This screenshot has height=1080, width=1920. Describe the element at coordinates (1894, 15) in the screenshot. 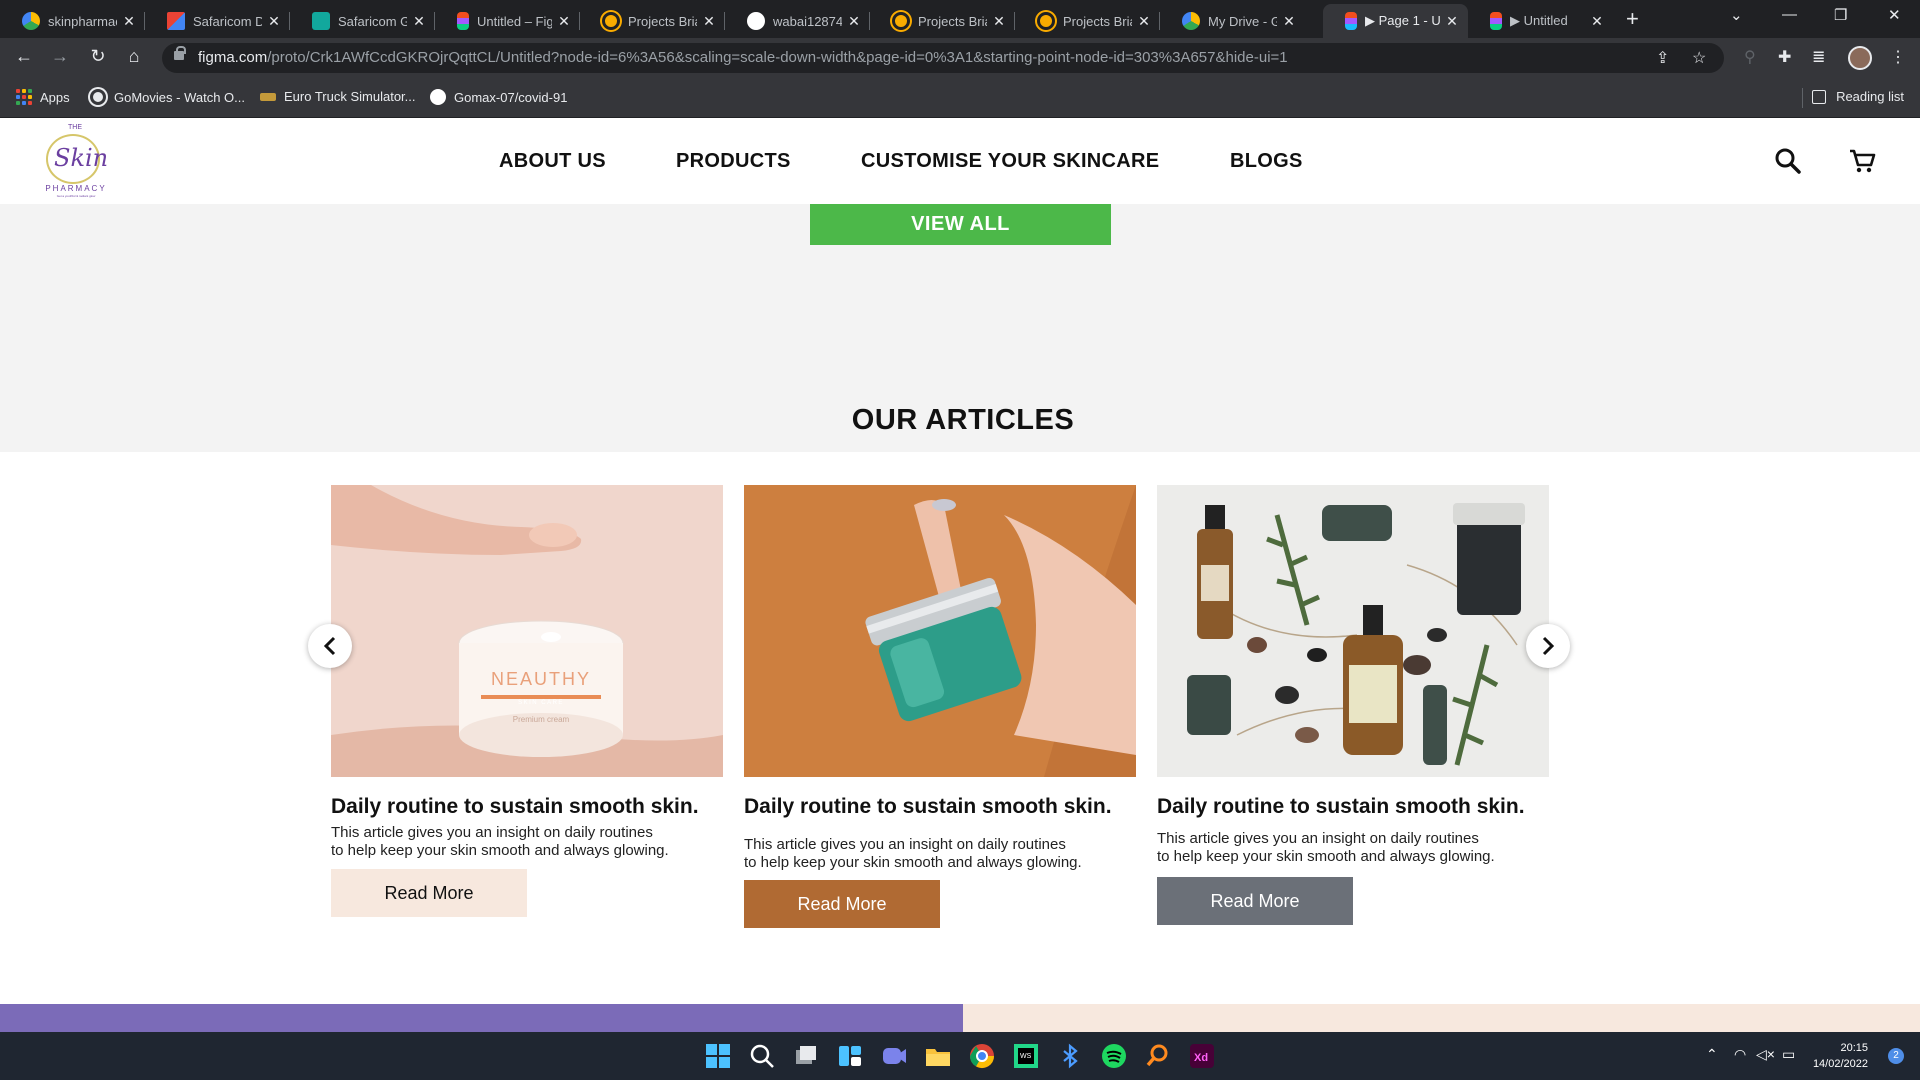

I see `close-window-button: ✕` at that location.